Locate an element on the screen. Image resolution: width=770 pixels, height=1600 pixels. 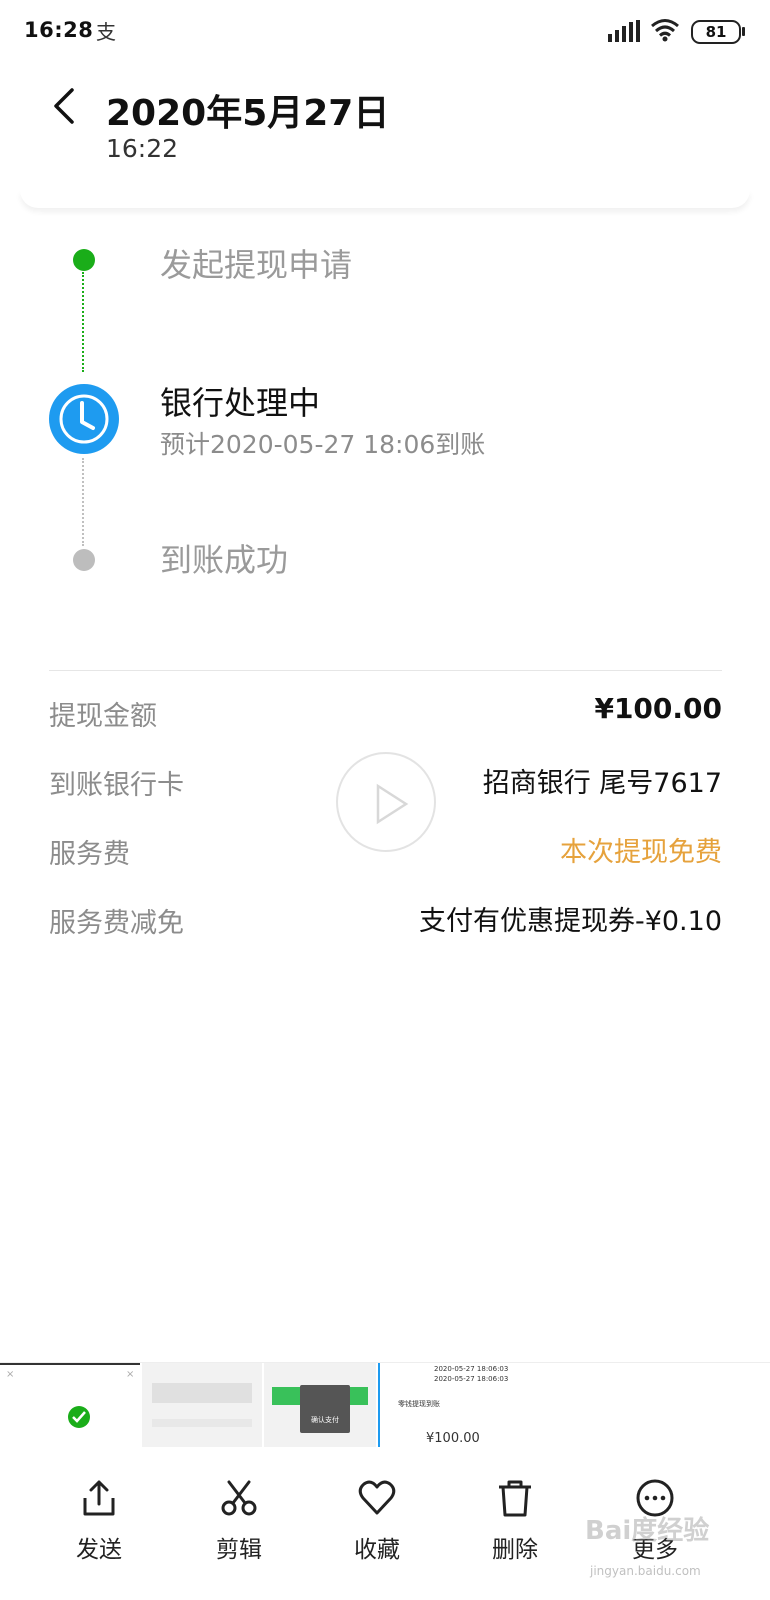
detail-value-amount: ¥100.00 is located at coordinates (658, 708).